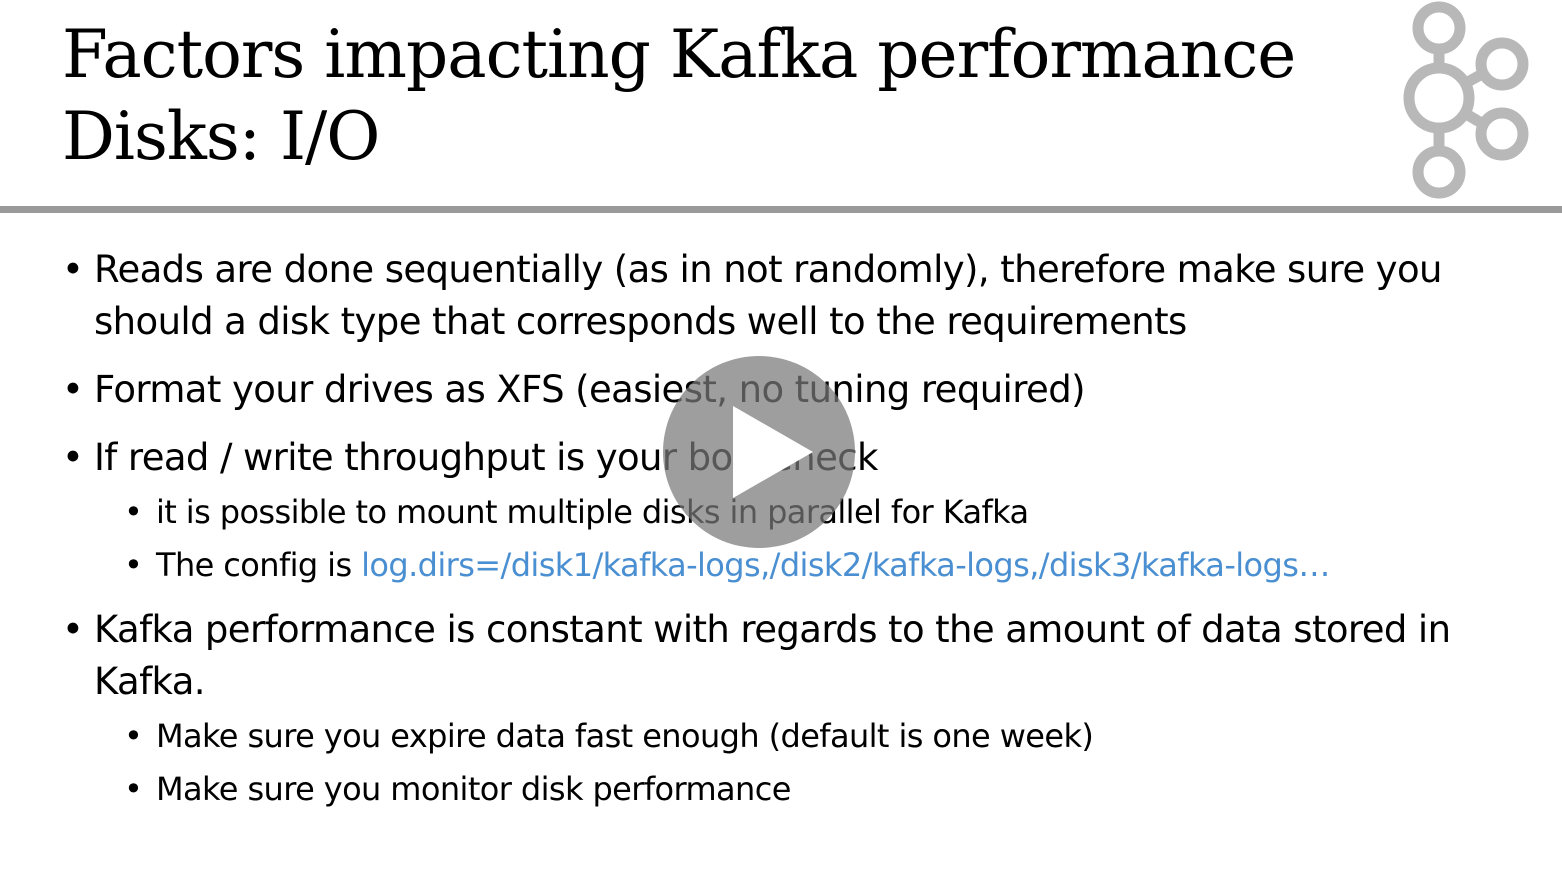 This screenshot has height=876, width=1562. Describe the element at coordinates (254, 565) in the screenshot. I see `config-label: The config is` at that location.